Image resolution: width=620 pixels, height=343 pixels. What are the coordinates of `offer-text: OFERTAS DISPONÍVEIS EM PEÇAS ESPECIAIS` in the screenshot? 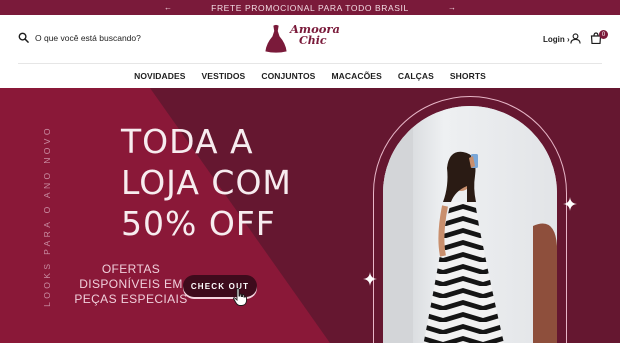 It's located at (131, 284).